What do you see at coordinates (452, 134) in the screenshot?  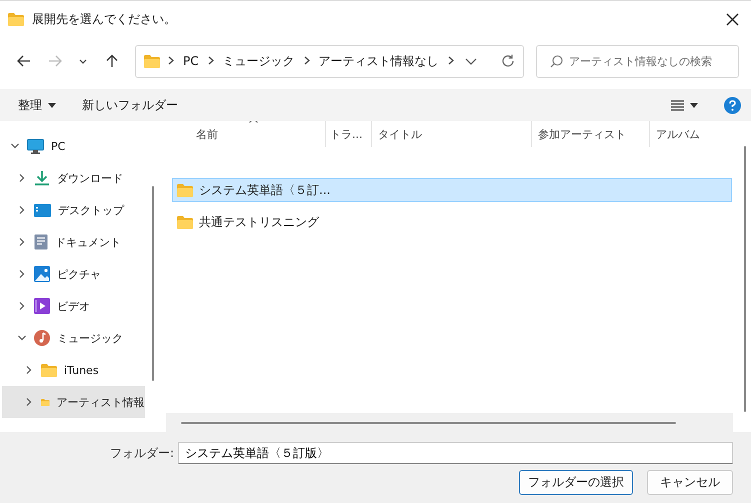 I see `column-header: タイトル` at bounding box center [452, 134].